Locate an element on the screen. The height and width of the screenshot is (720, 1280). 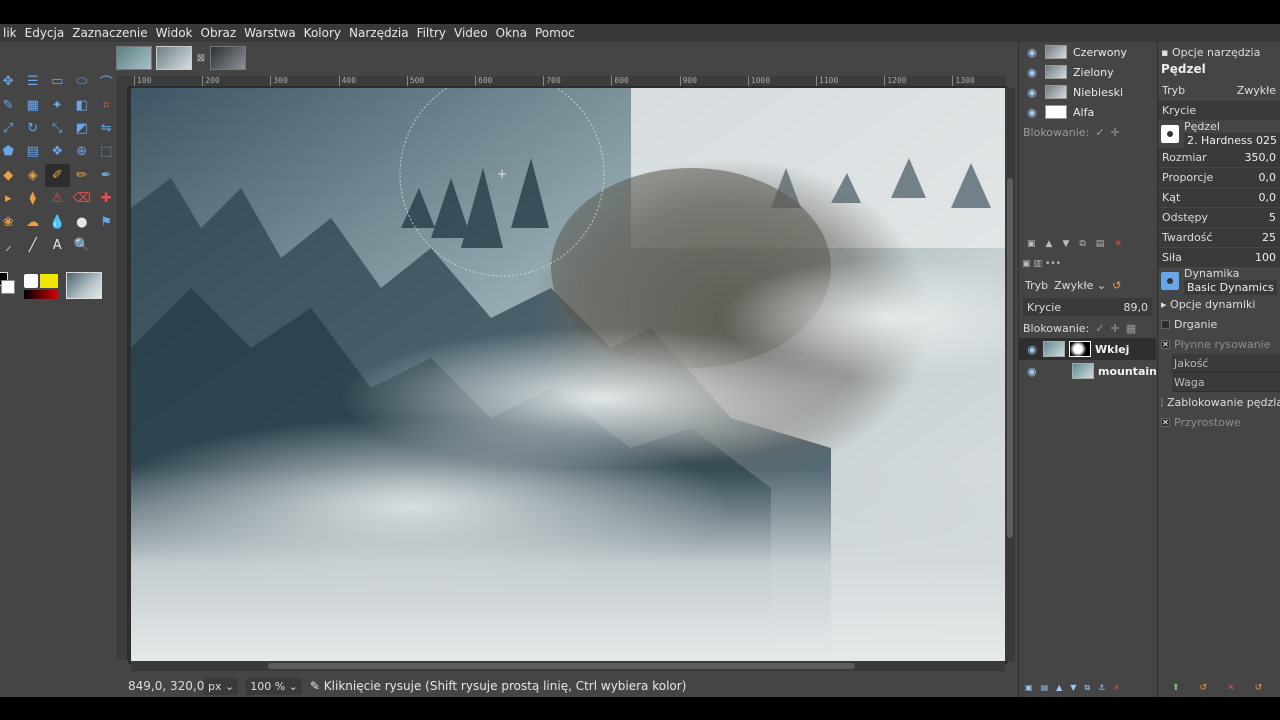
incremental-toggle: ✕ Przyrostowe is located at coordinates (1219, 422).